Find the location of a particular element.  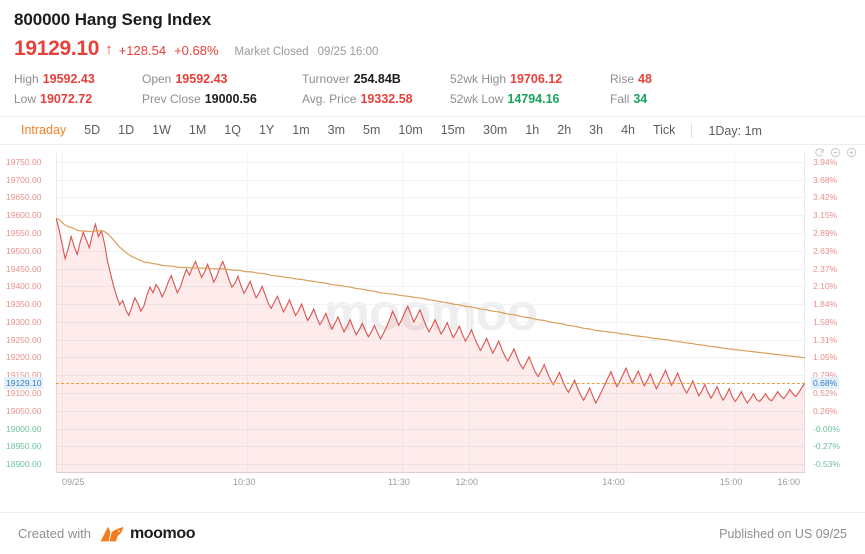

stat-label: Open is located at coordinates (157, 79).